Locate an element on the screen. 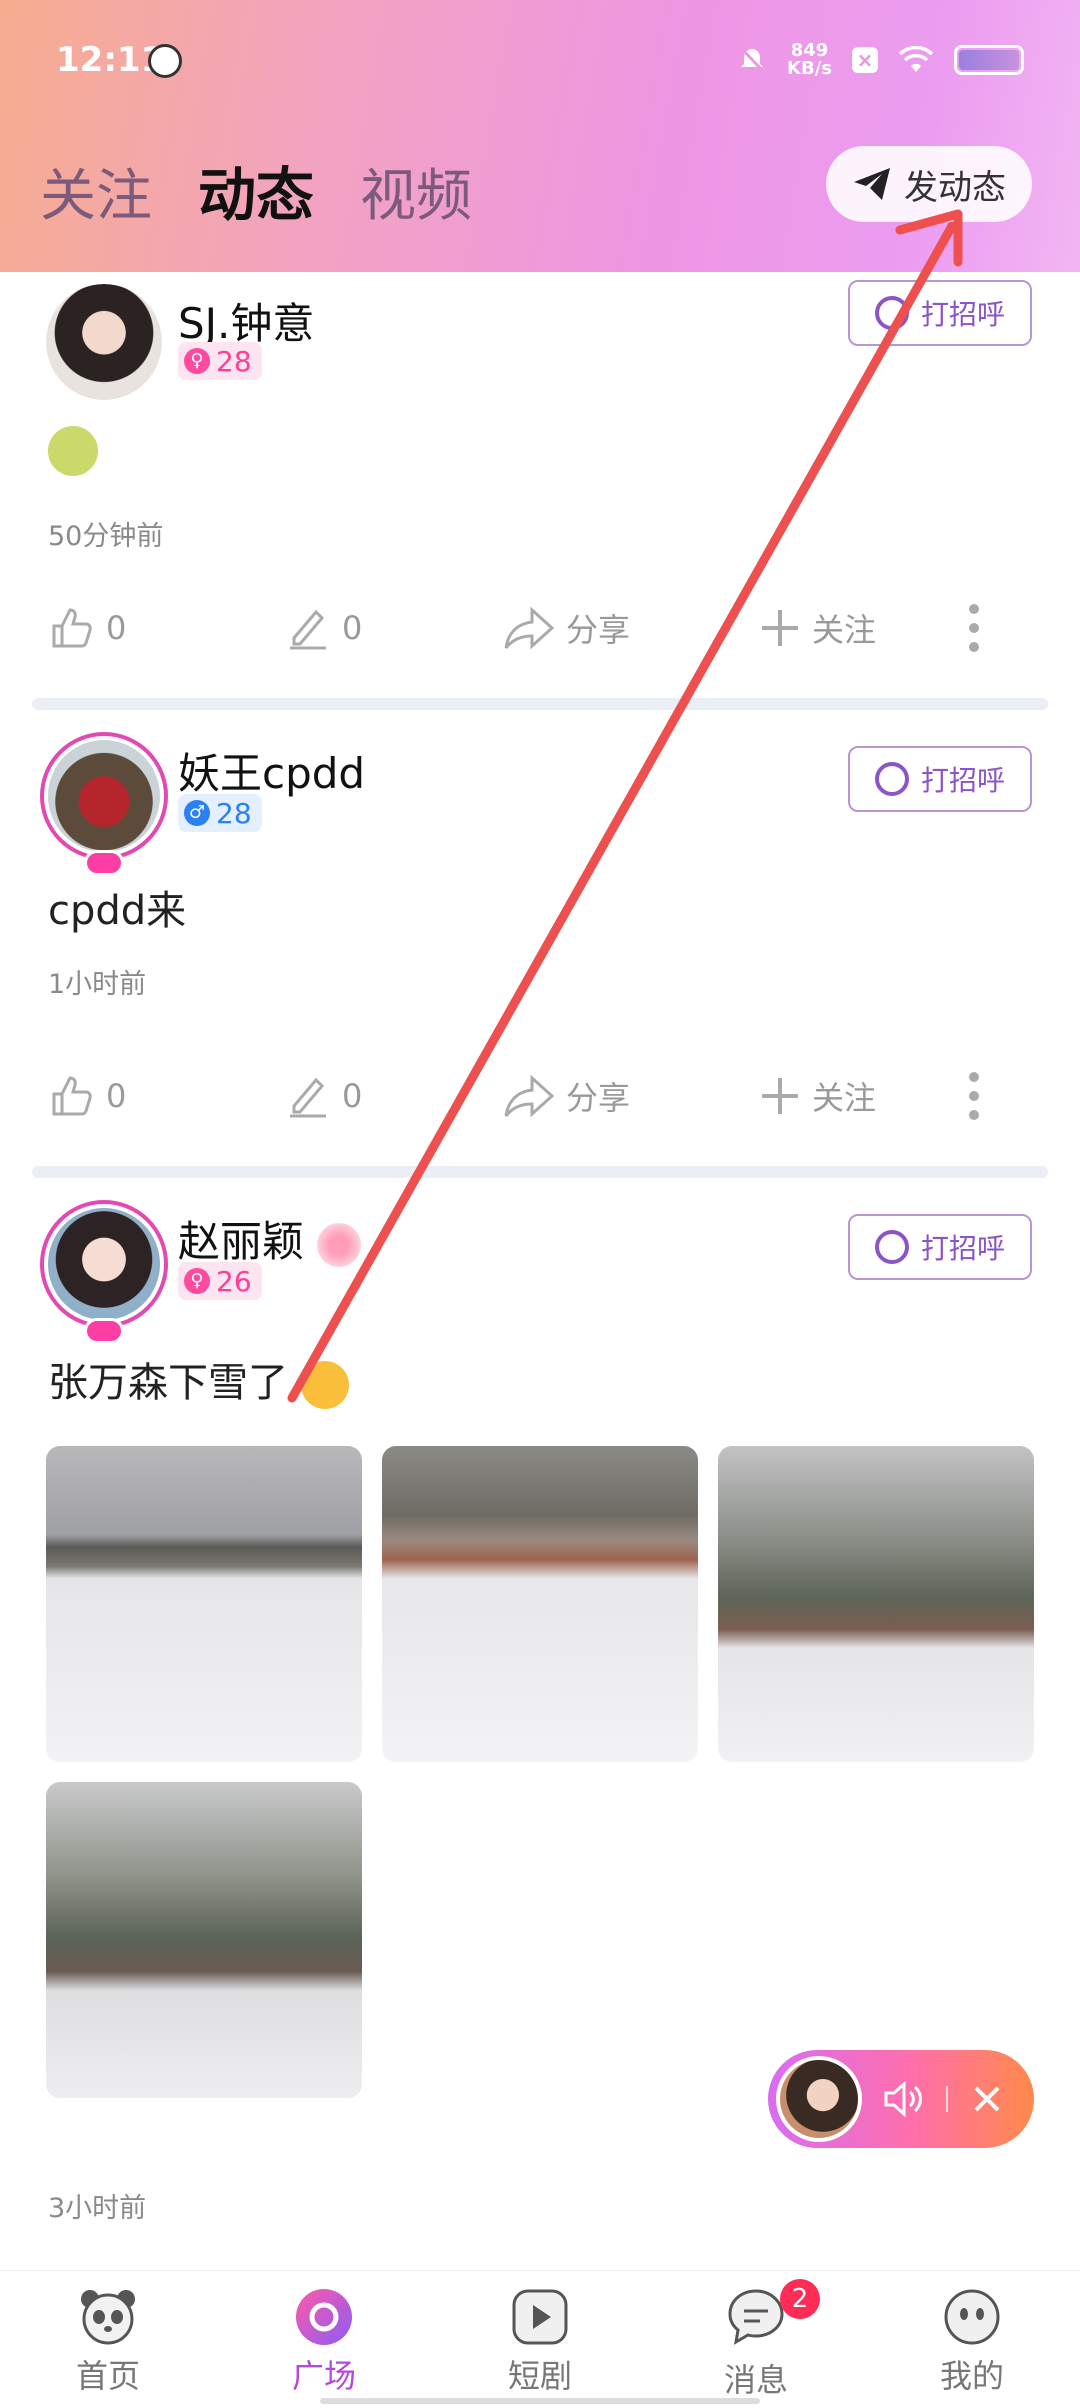 The width and height of the screenshot is (1080, 2408). player-avatar is located at coordinates (819, 2099).